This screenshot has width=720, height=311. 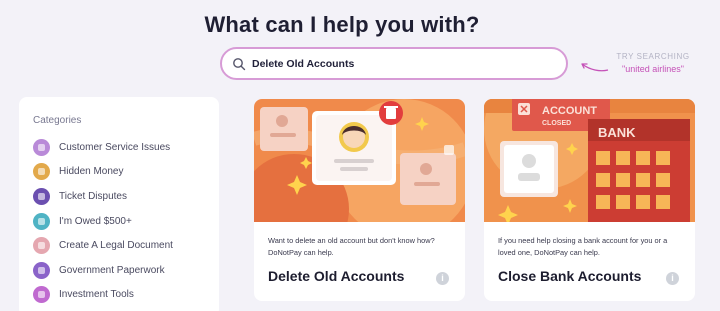 I want to click on category-label: Ticket Disputes, so click(x=93, y=196).